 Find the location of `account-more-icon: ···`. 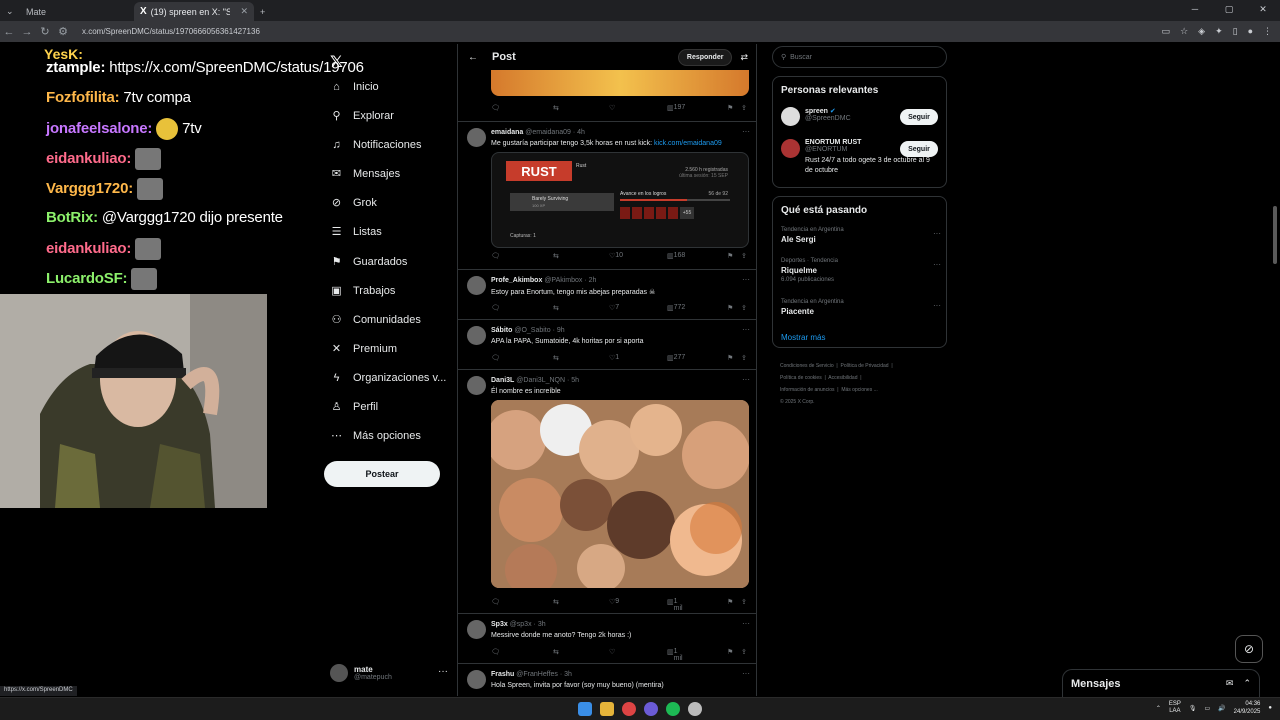

account-more-icon: ··· is located at coordinates (443, 671).